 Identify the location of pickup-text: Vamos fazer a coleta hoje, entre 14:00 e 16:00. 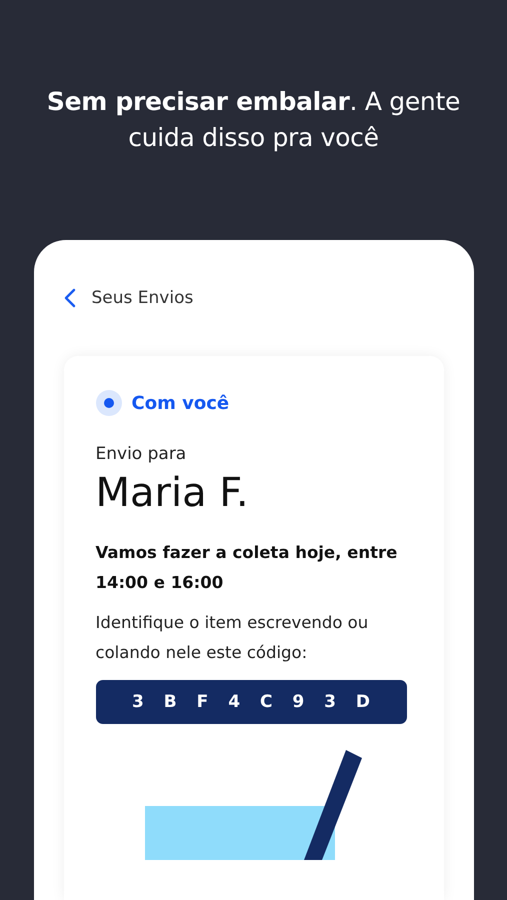
(247, 568).